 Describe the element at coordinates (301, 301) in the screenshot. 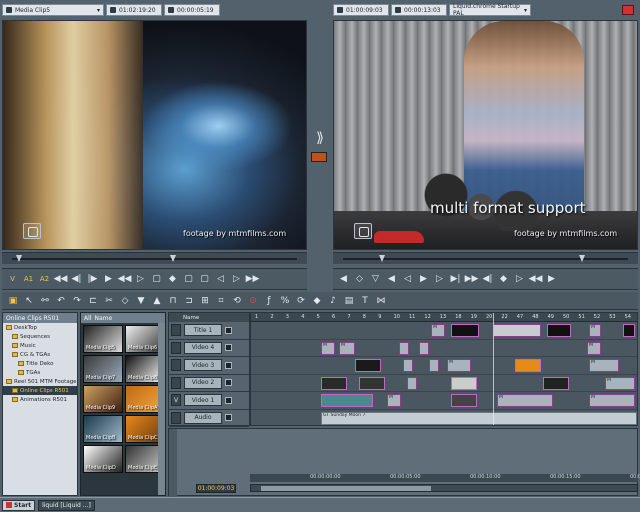

I see `render-icon: ⟳` at that location.